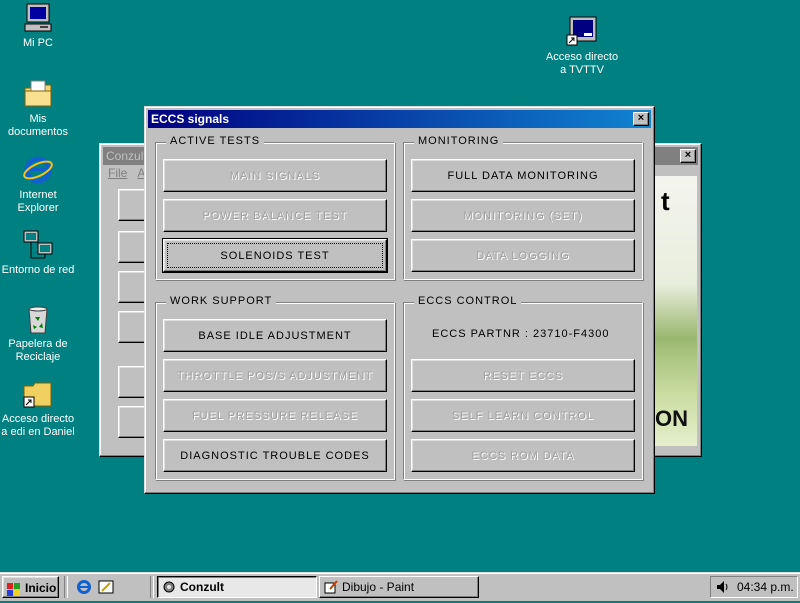  I want to click on menu-file: File, so click(117, 173).